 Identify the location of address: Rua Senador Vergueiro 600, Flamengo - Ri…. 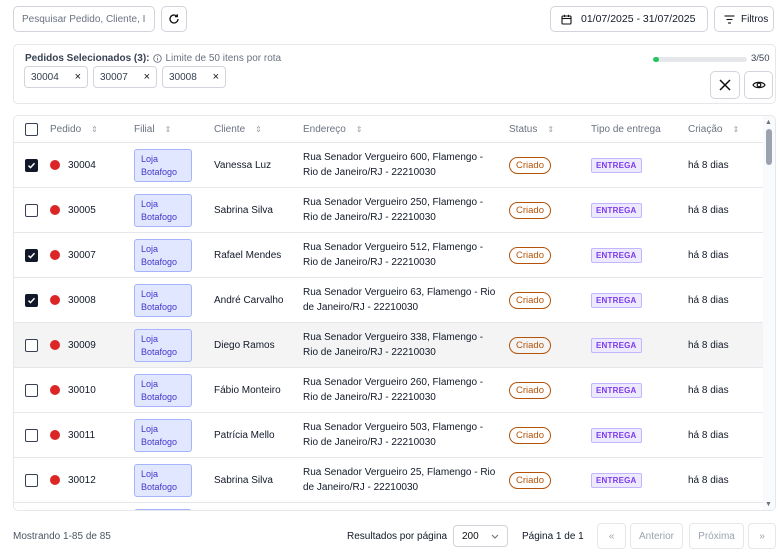
(393, 165).